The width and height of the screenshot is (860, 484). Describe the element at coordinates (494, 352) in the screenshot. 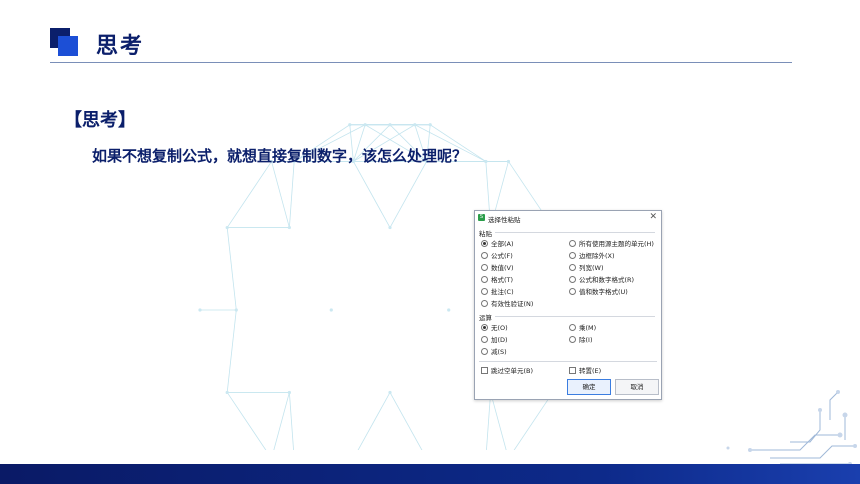

I see `operation-option-subtract: 减(S)` at that location.